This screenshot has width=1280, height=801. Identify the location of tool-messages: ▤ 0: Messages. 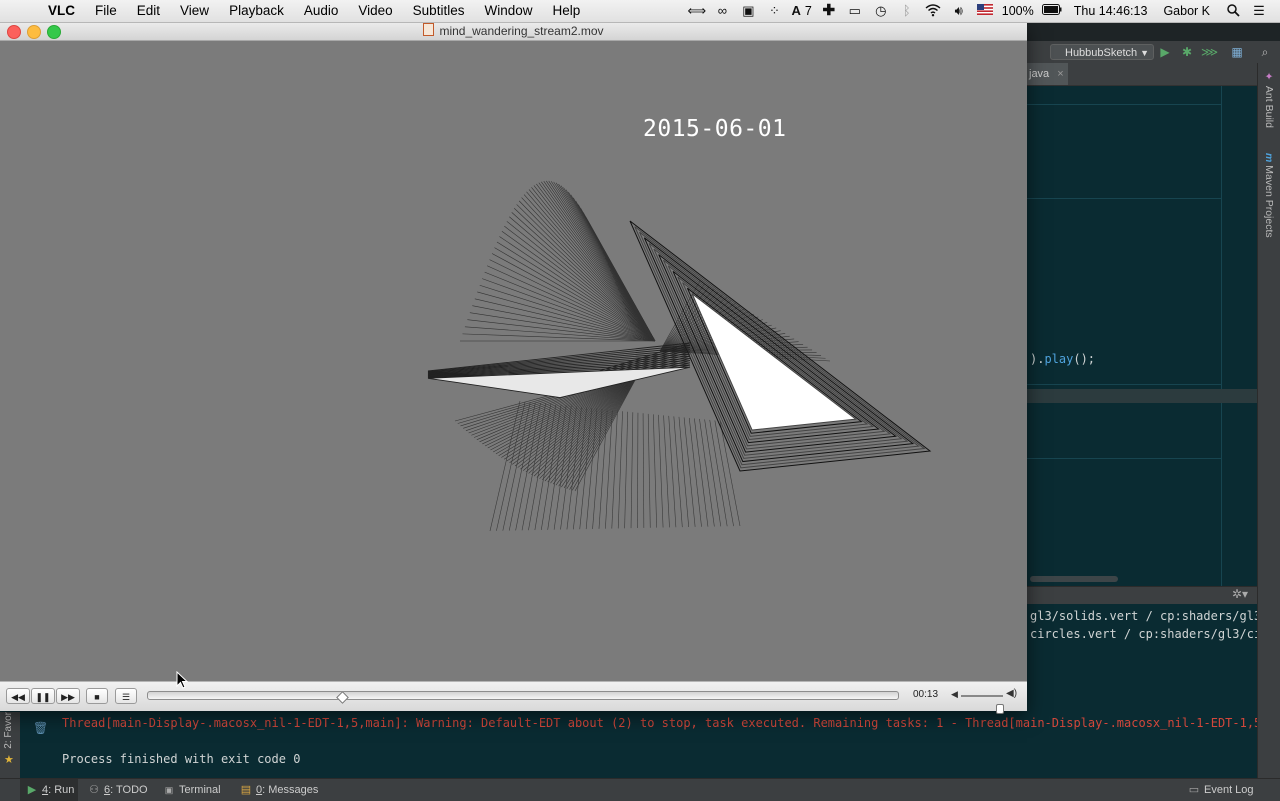
(279, 790).